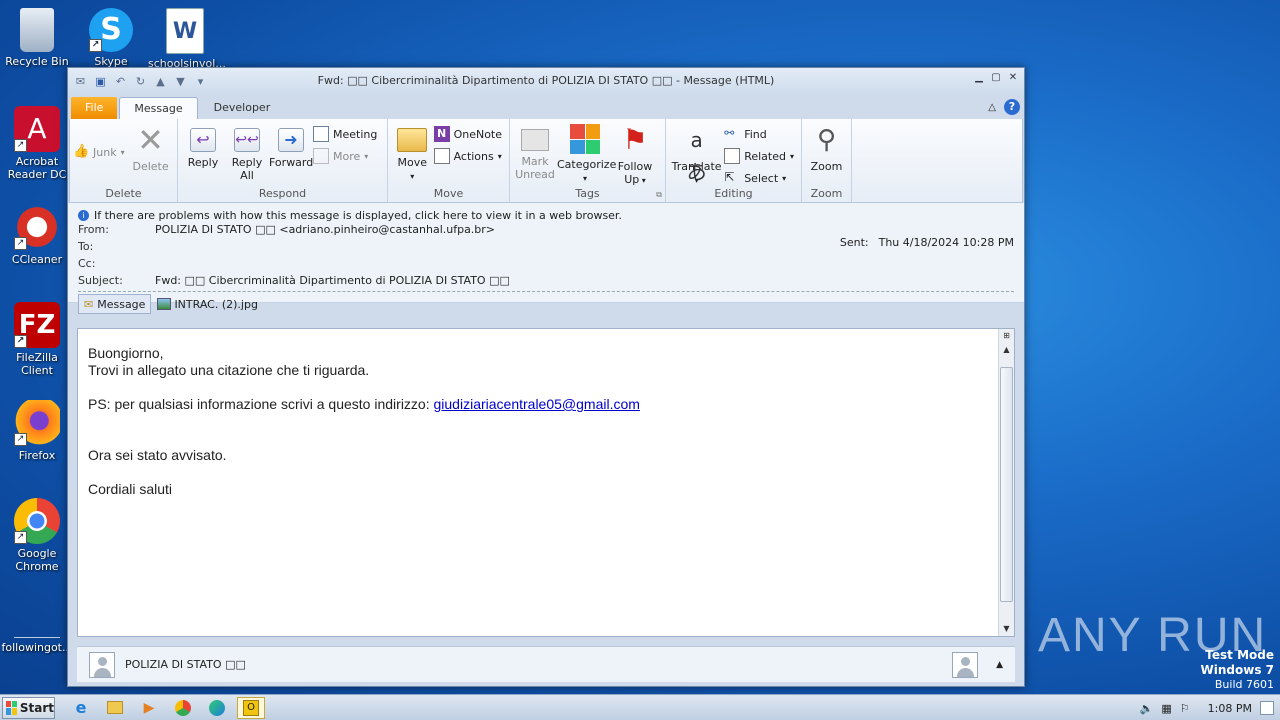 This screenshot has width=1280, height=720. I want to click on taskbar-ie: e, so click(81, 708).